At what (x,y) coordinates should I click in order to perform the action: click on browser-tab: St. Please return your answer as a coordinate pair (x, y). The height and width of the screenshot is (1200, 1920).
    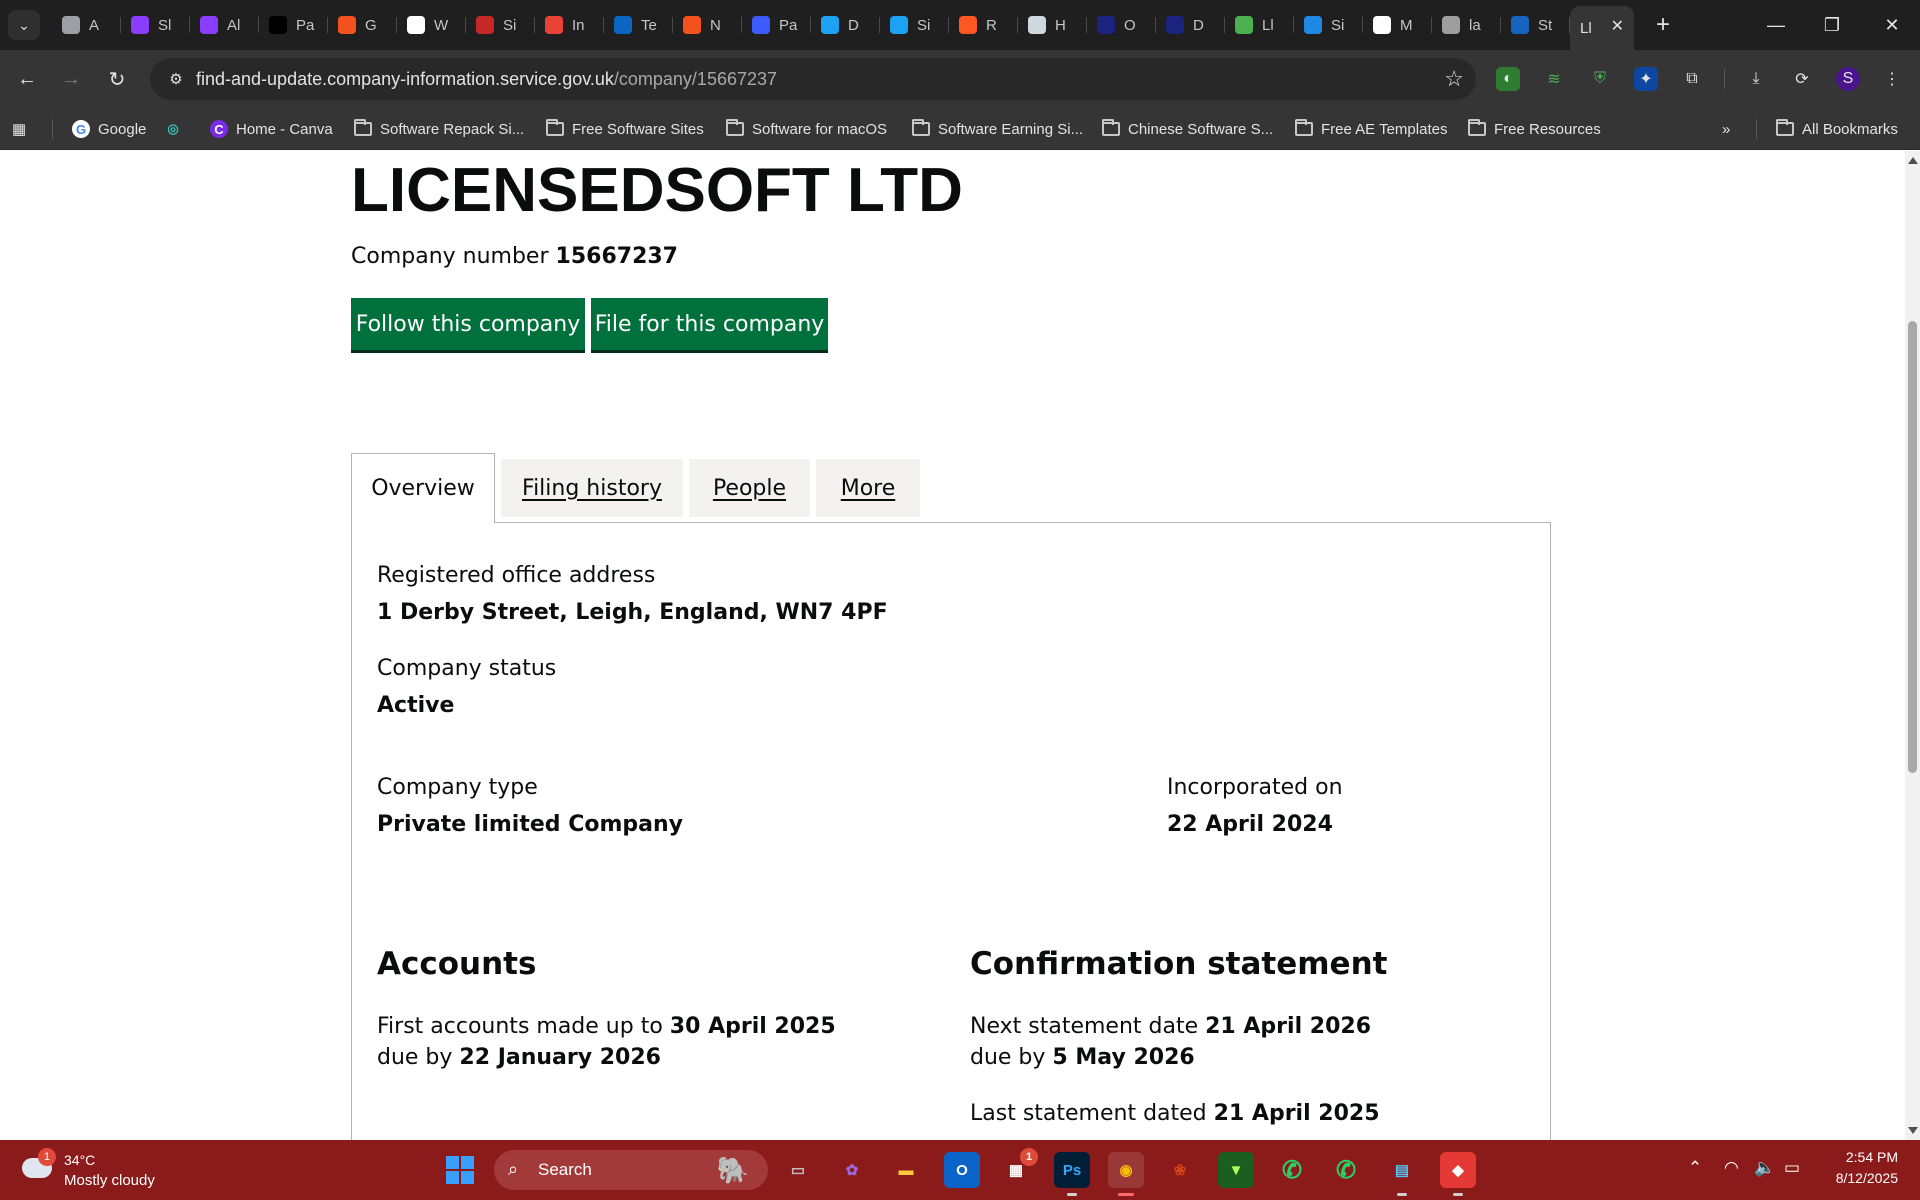
    Looking at the image, I should click on (1535, 25).